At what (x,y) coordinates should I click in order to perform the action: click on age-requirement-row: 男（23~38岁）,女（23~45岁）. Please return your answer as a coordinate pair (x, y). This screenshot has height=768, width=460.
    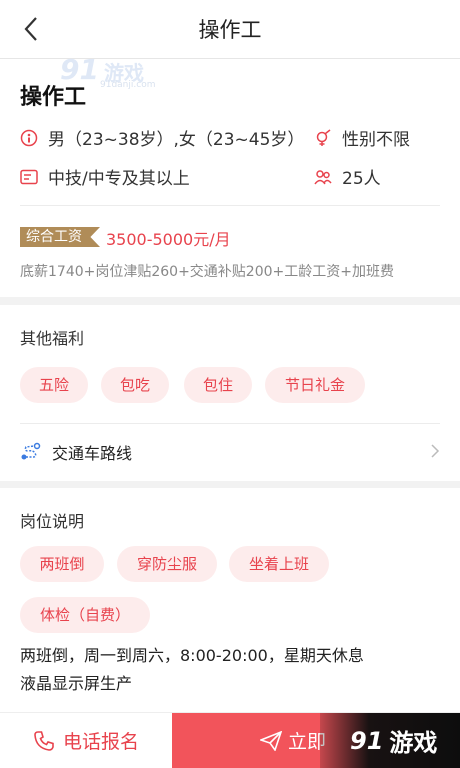
    Looking at the image, I should click on (162, 137).